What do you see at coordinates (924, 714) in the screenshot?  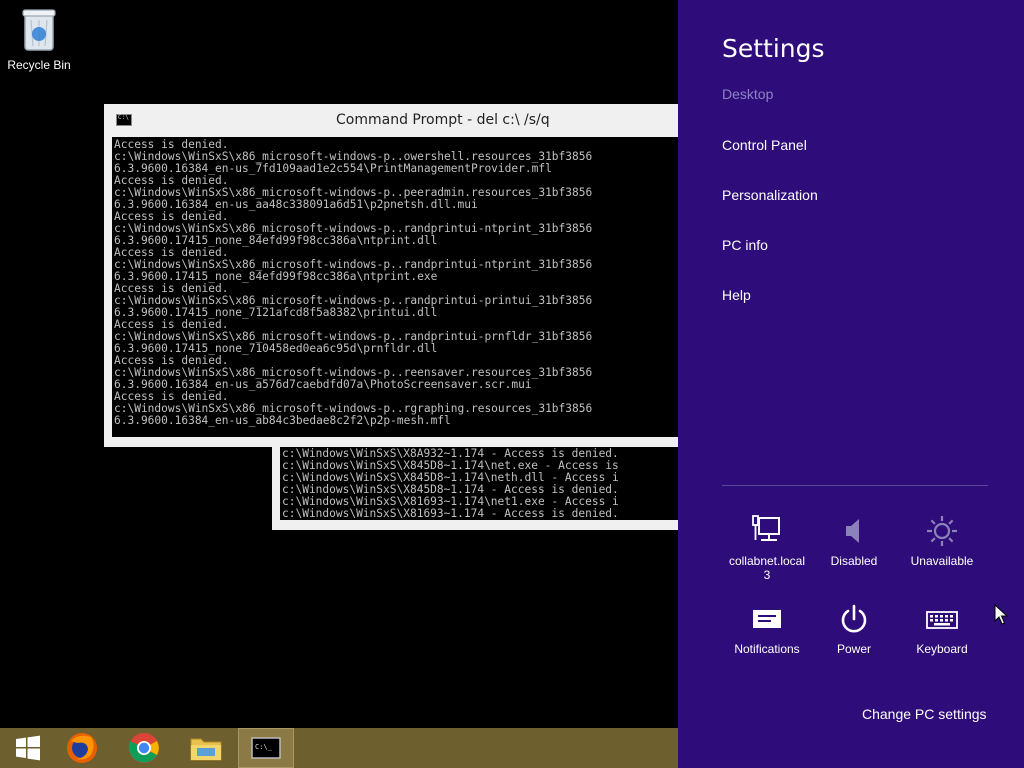 I see `change-pc-settings-link: Change PC settings` at bounding box center [924, 714].